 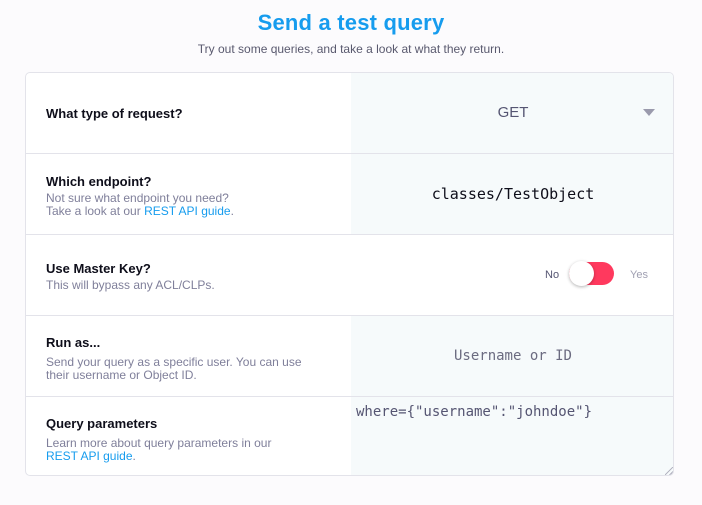 I want to click on rest-api-guide-link: REST API guide, so click(x=187, y=211).